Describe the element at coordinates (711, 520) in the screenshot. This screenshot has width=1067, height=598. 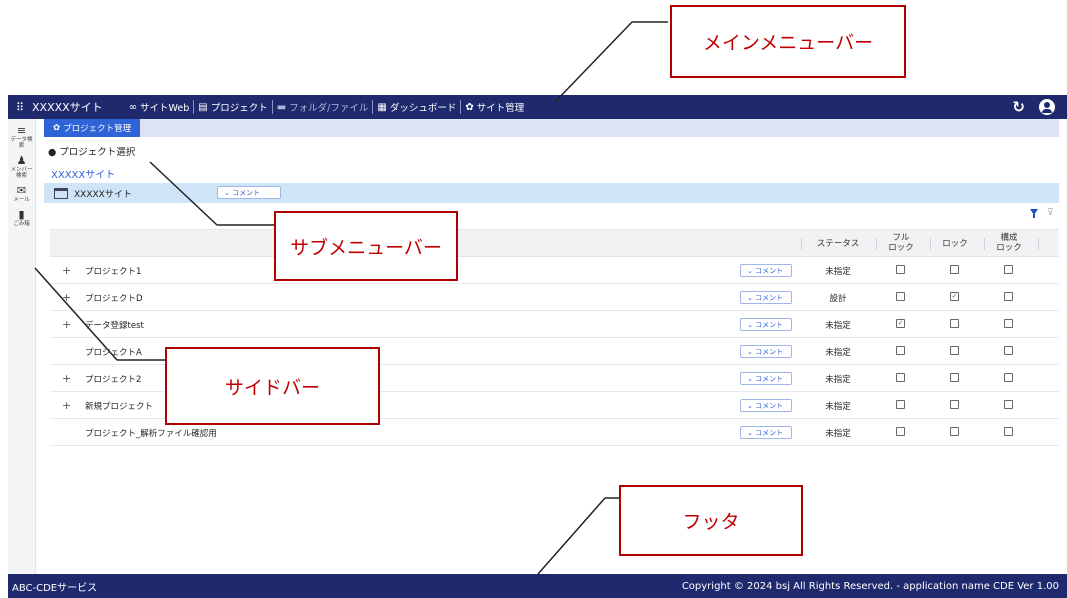
I see `callout-footer: フッタ` at that location.